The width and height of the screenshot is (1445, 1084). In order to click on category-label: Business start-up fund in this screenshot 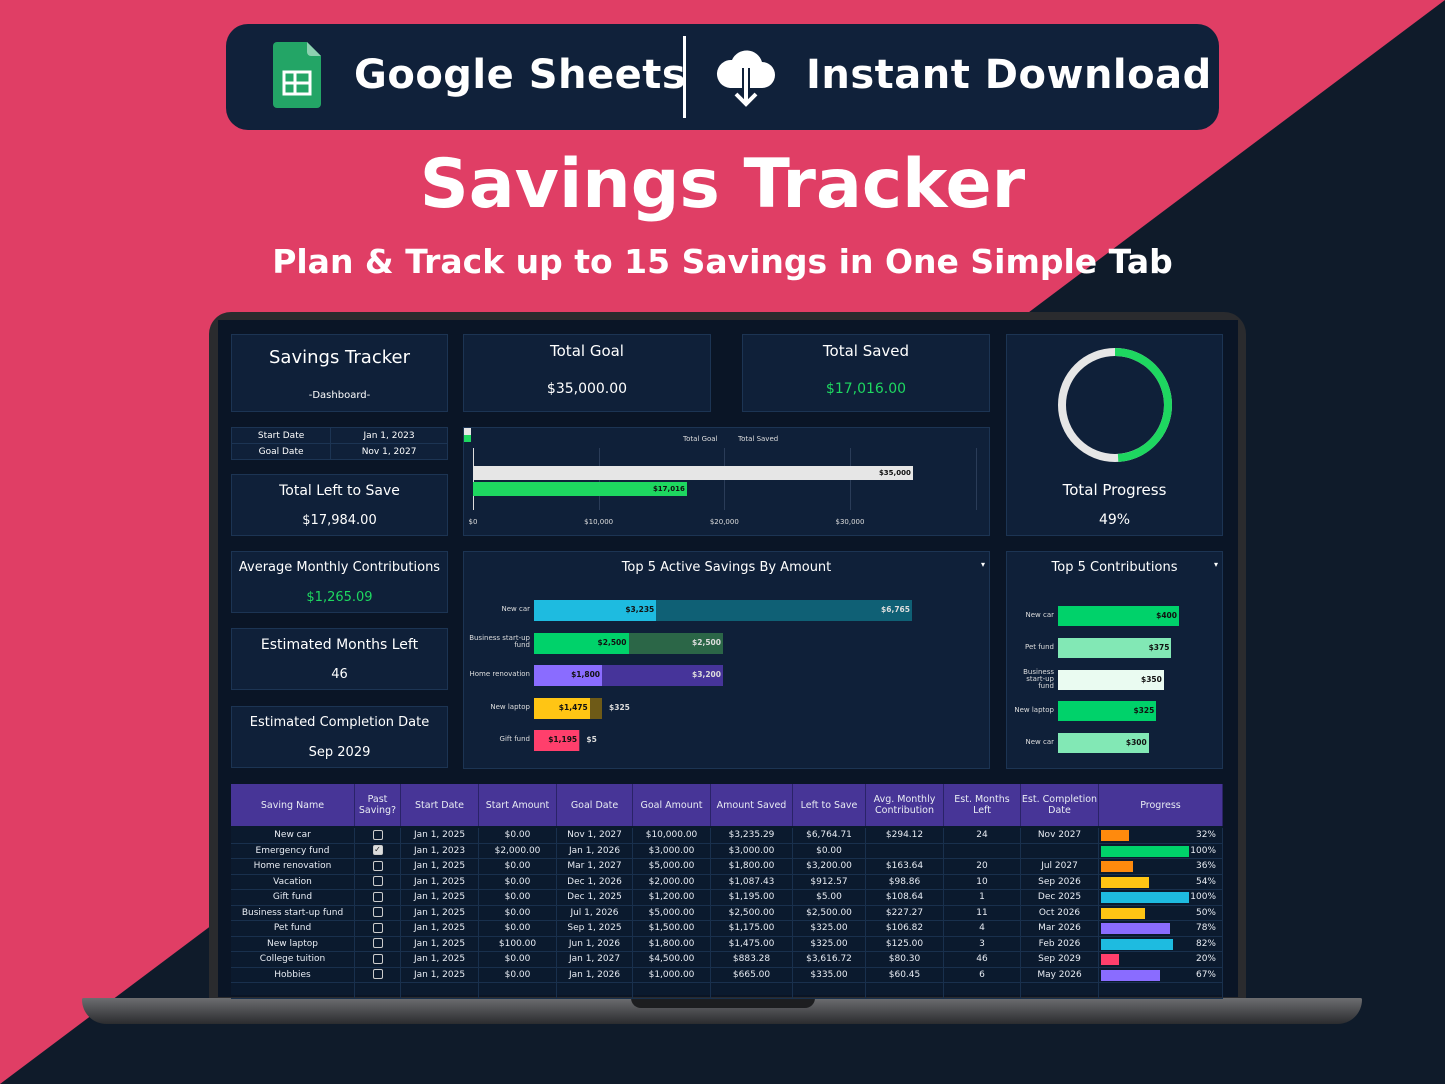, I will do `click(1038, 678)`.